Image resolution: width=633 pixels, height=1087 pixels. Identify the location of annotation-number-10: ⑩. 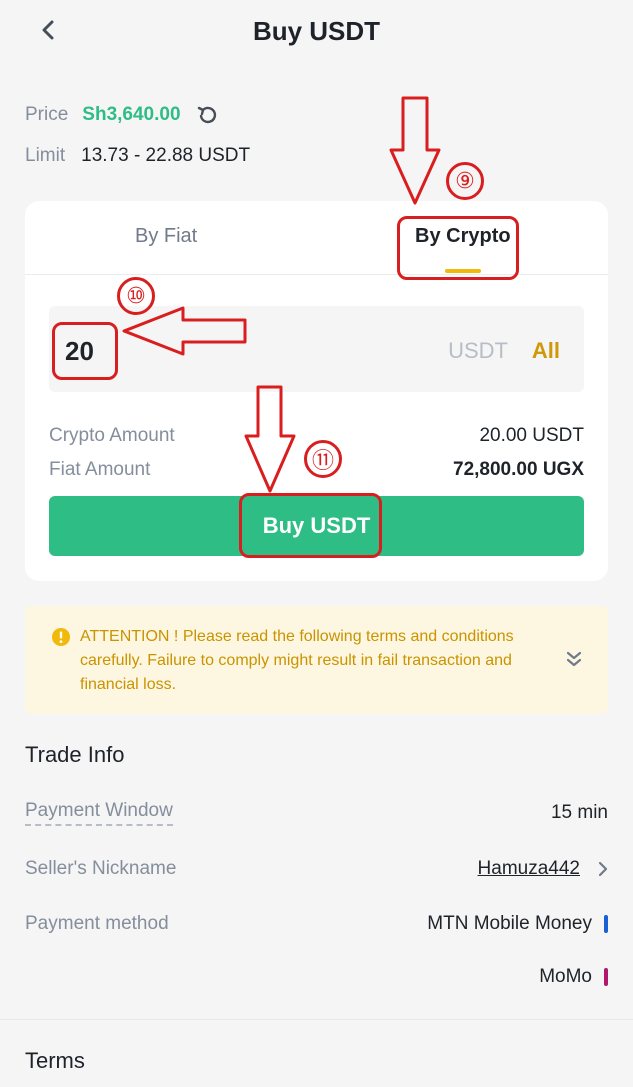
(136, 296).